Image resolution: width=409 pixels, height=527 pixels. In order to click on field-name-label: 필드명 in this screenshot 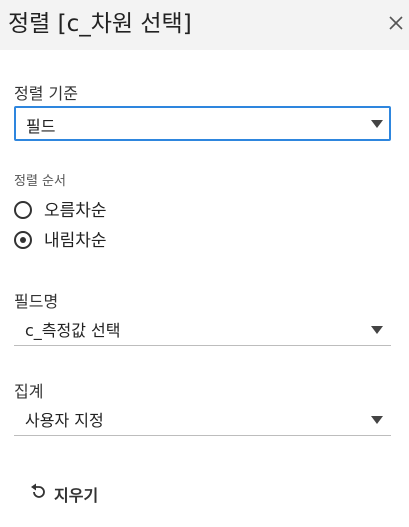, I will do `click(36, 301)`.